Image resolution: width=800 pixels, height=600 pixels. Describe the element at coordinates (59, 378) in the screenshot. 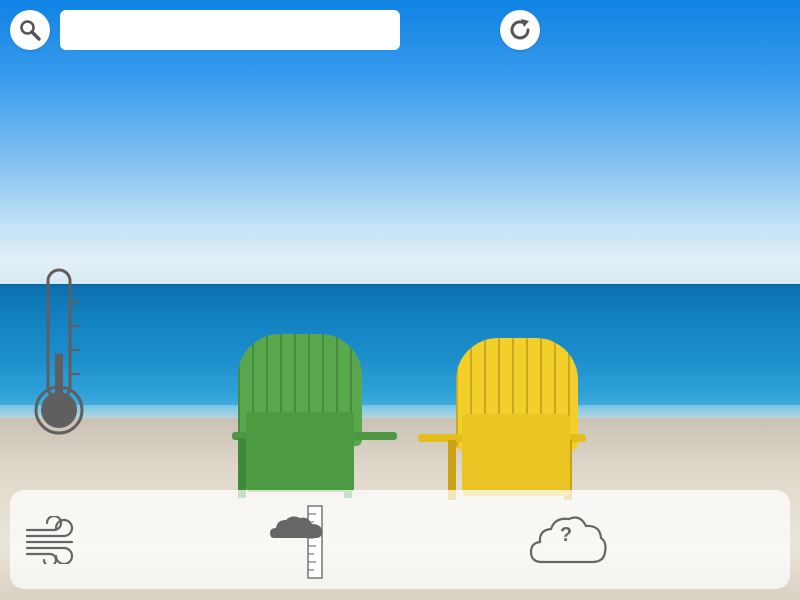

I see `thermometer-fill` at that location.